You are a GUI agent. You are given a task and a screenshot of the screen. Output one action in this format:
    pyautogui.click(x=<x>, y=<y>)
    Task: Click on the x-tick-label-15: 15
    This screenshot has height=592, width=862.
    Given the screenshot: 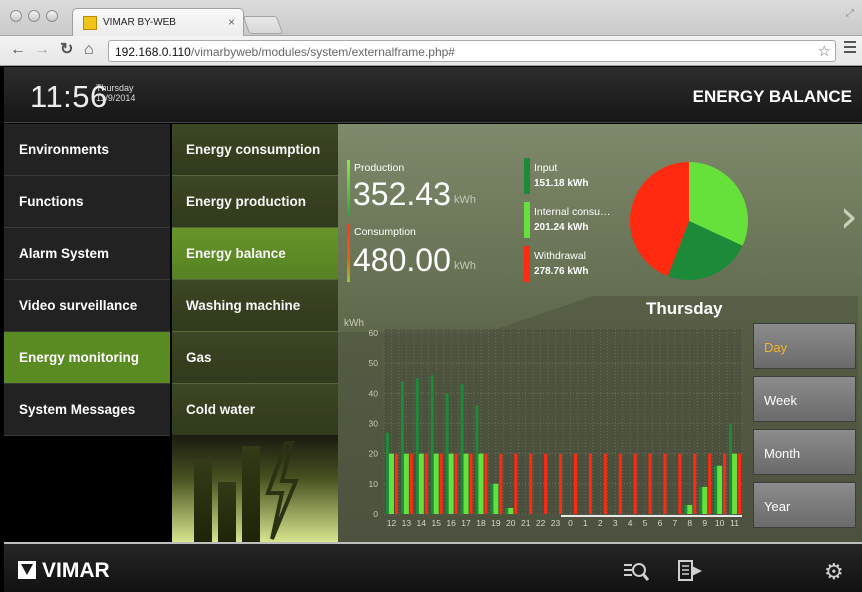 What is the action you would take?
    pyautogui.click(x=436, y=523)
    